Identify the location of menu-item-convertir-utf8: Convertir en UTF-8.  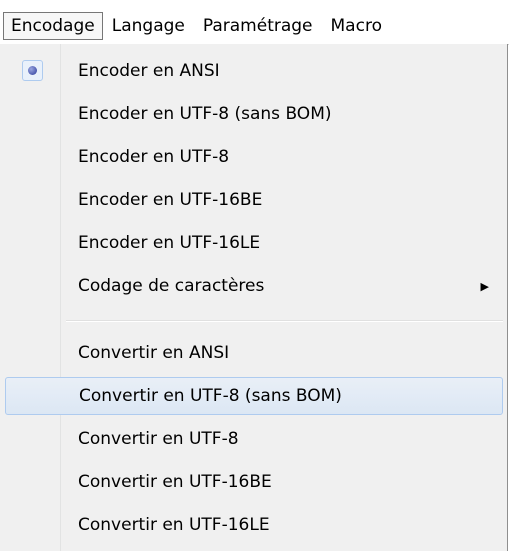
(254, 439).